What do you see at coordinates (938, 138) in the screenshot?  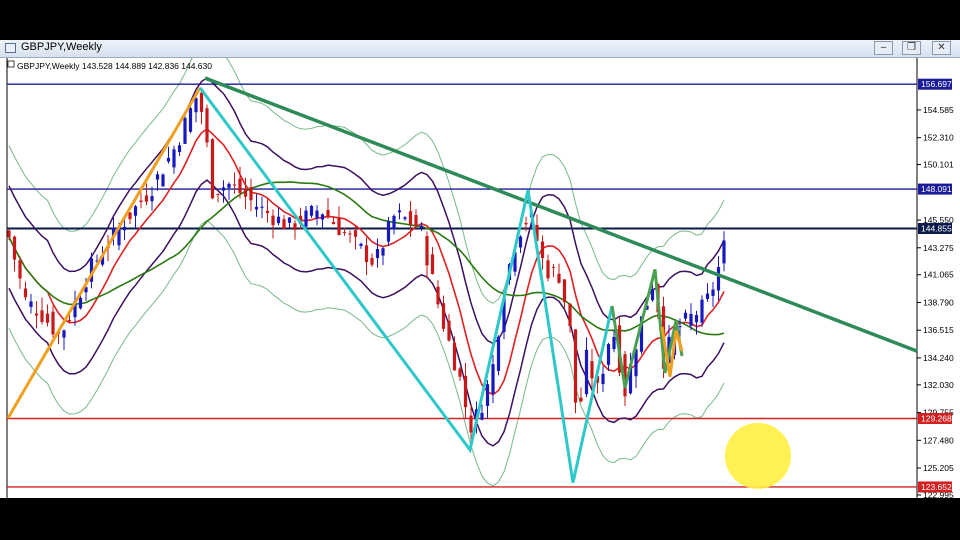 I see `y-tick-label-1: 152.310` at bounding box center [938, 138].